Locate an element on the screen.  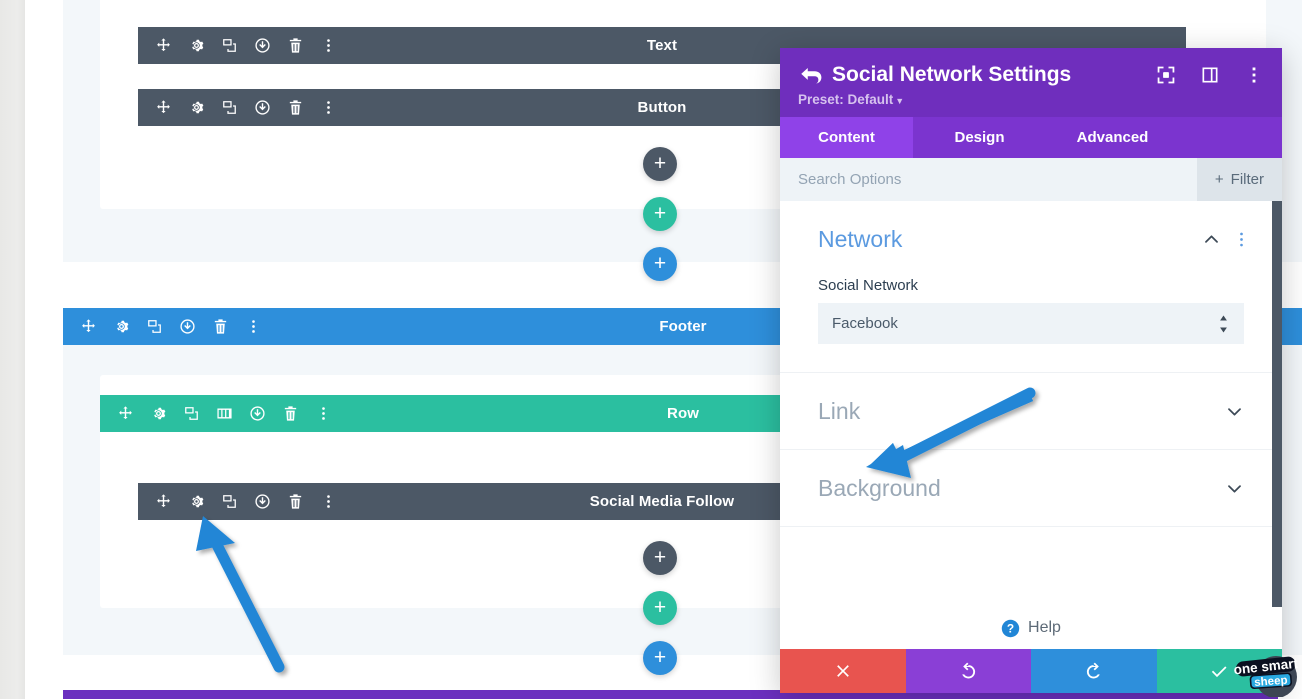
tab-advanced: Advanced is located at coordinates (1112, 137).